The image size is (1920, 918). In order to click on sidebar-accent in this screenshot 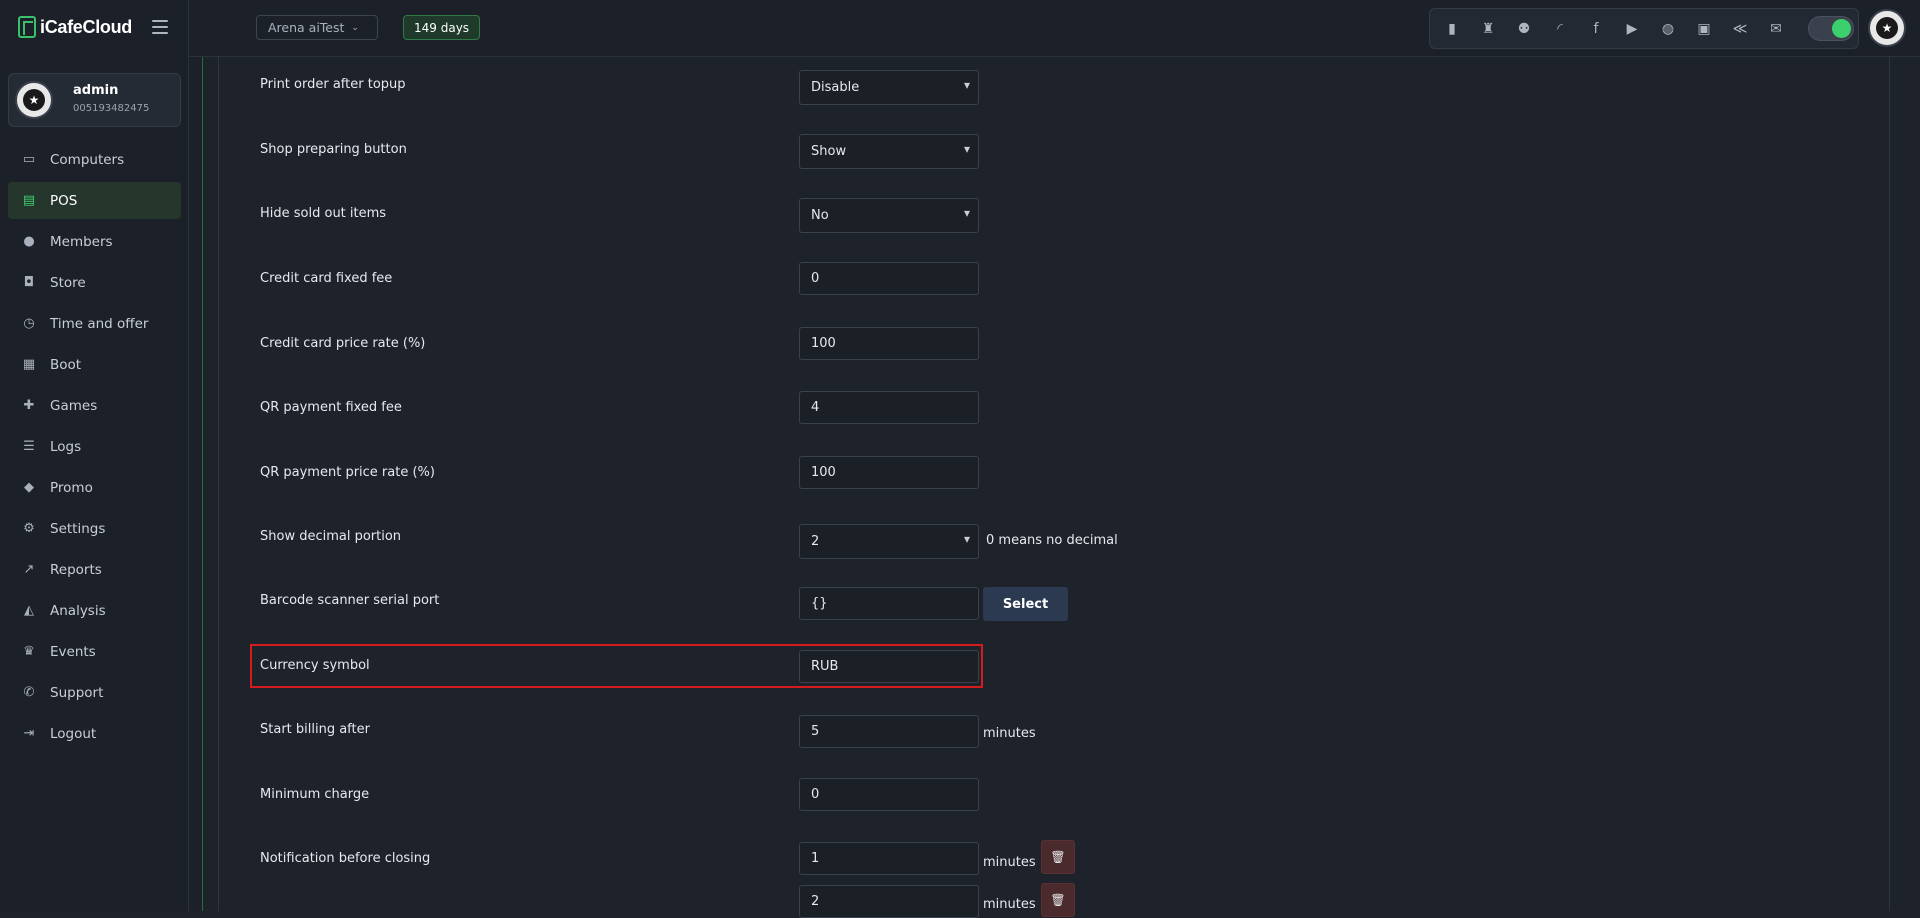, I will do `click(196, 484)`.